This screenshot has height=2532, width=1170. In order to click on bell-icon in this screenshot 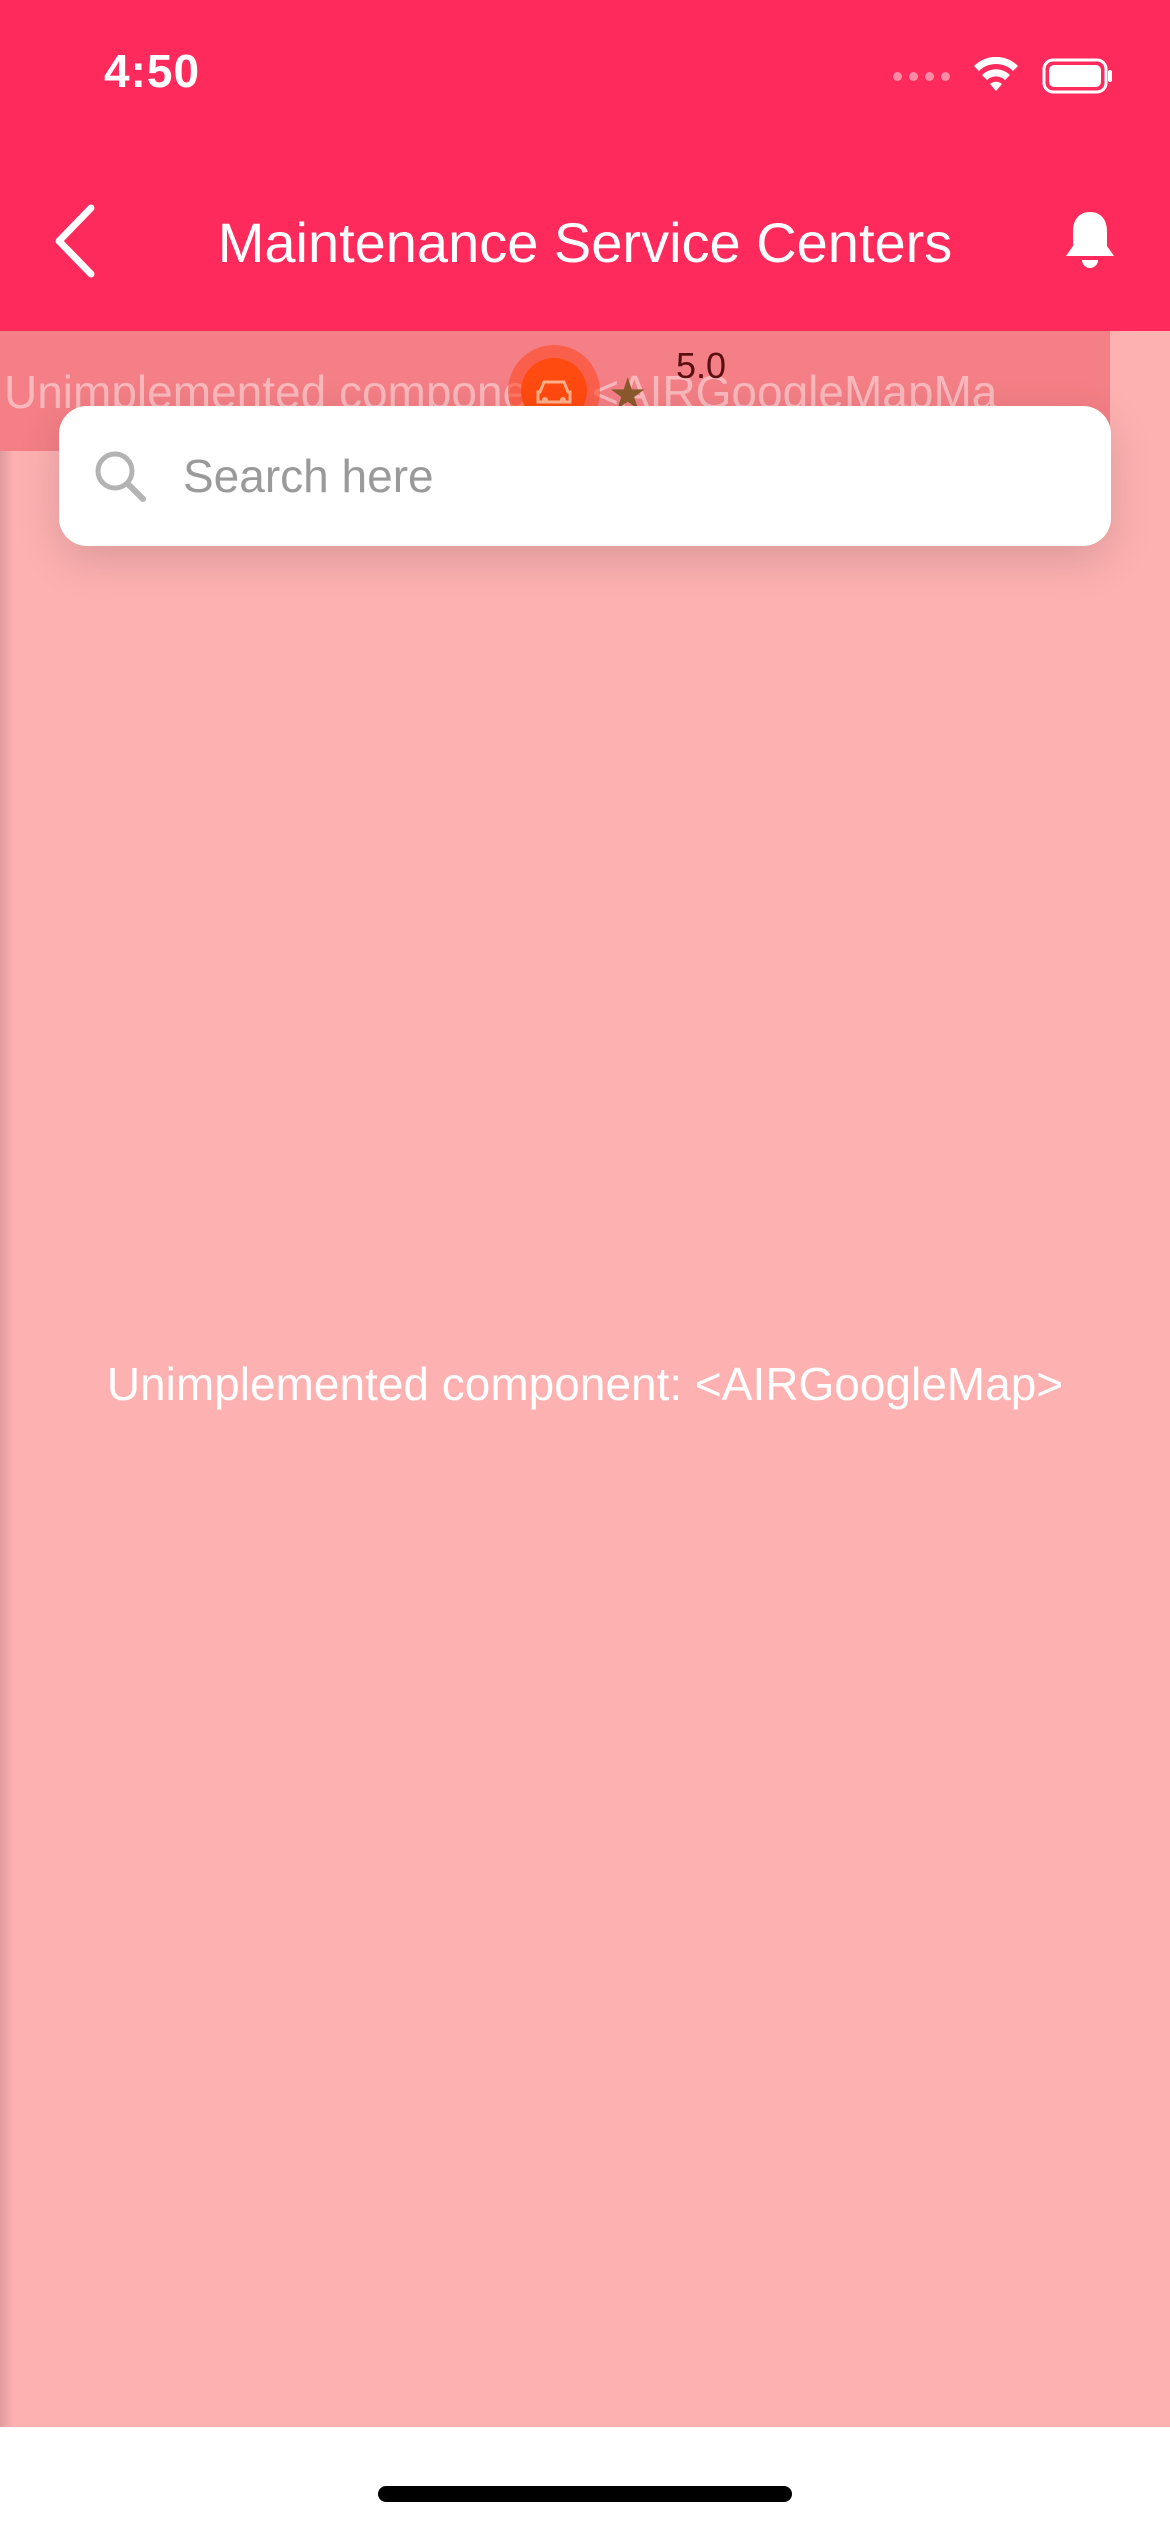, I will do `click(1090, 240)`.